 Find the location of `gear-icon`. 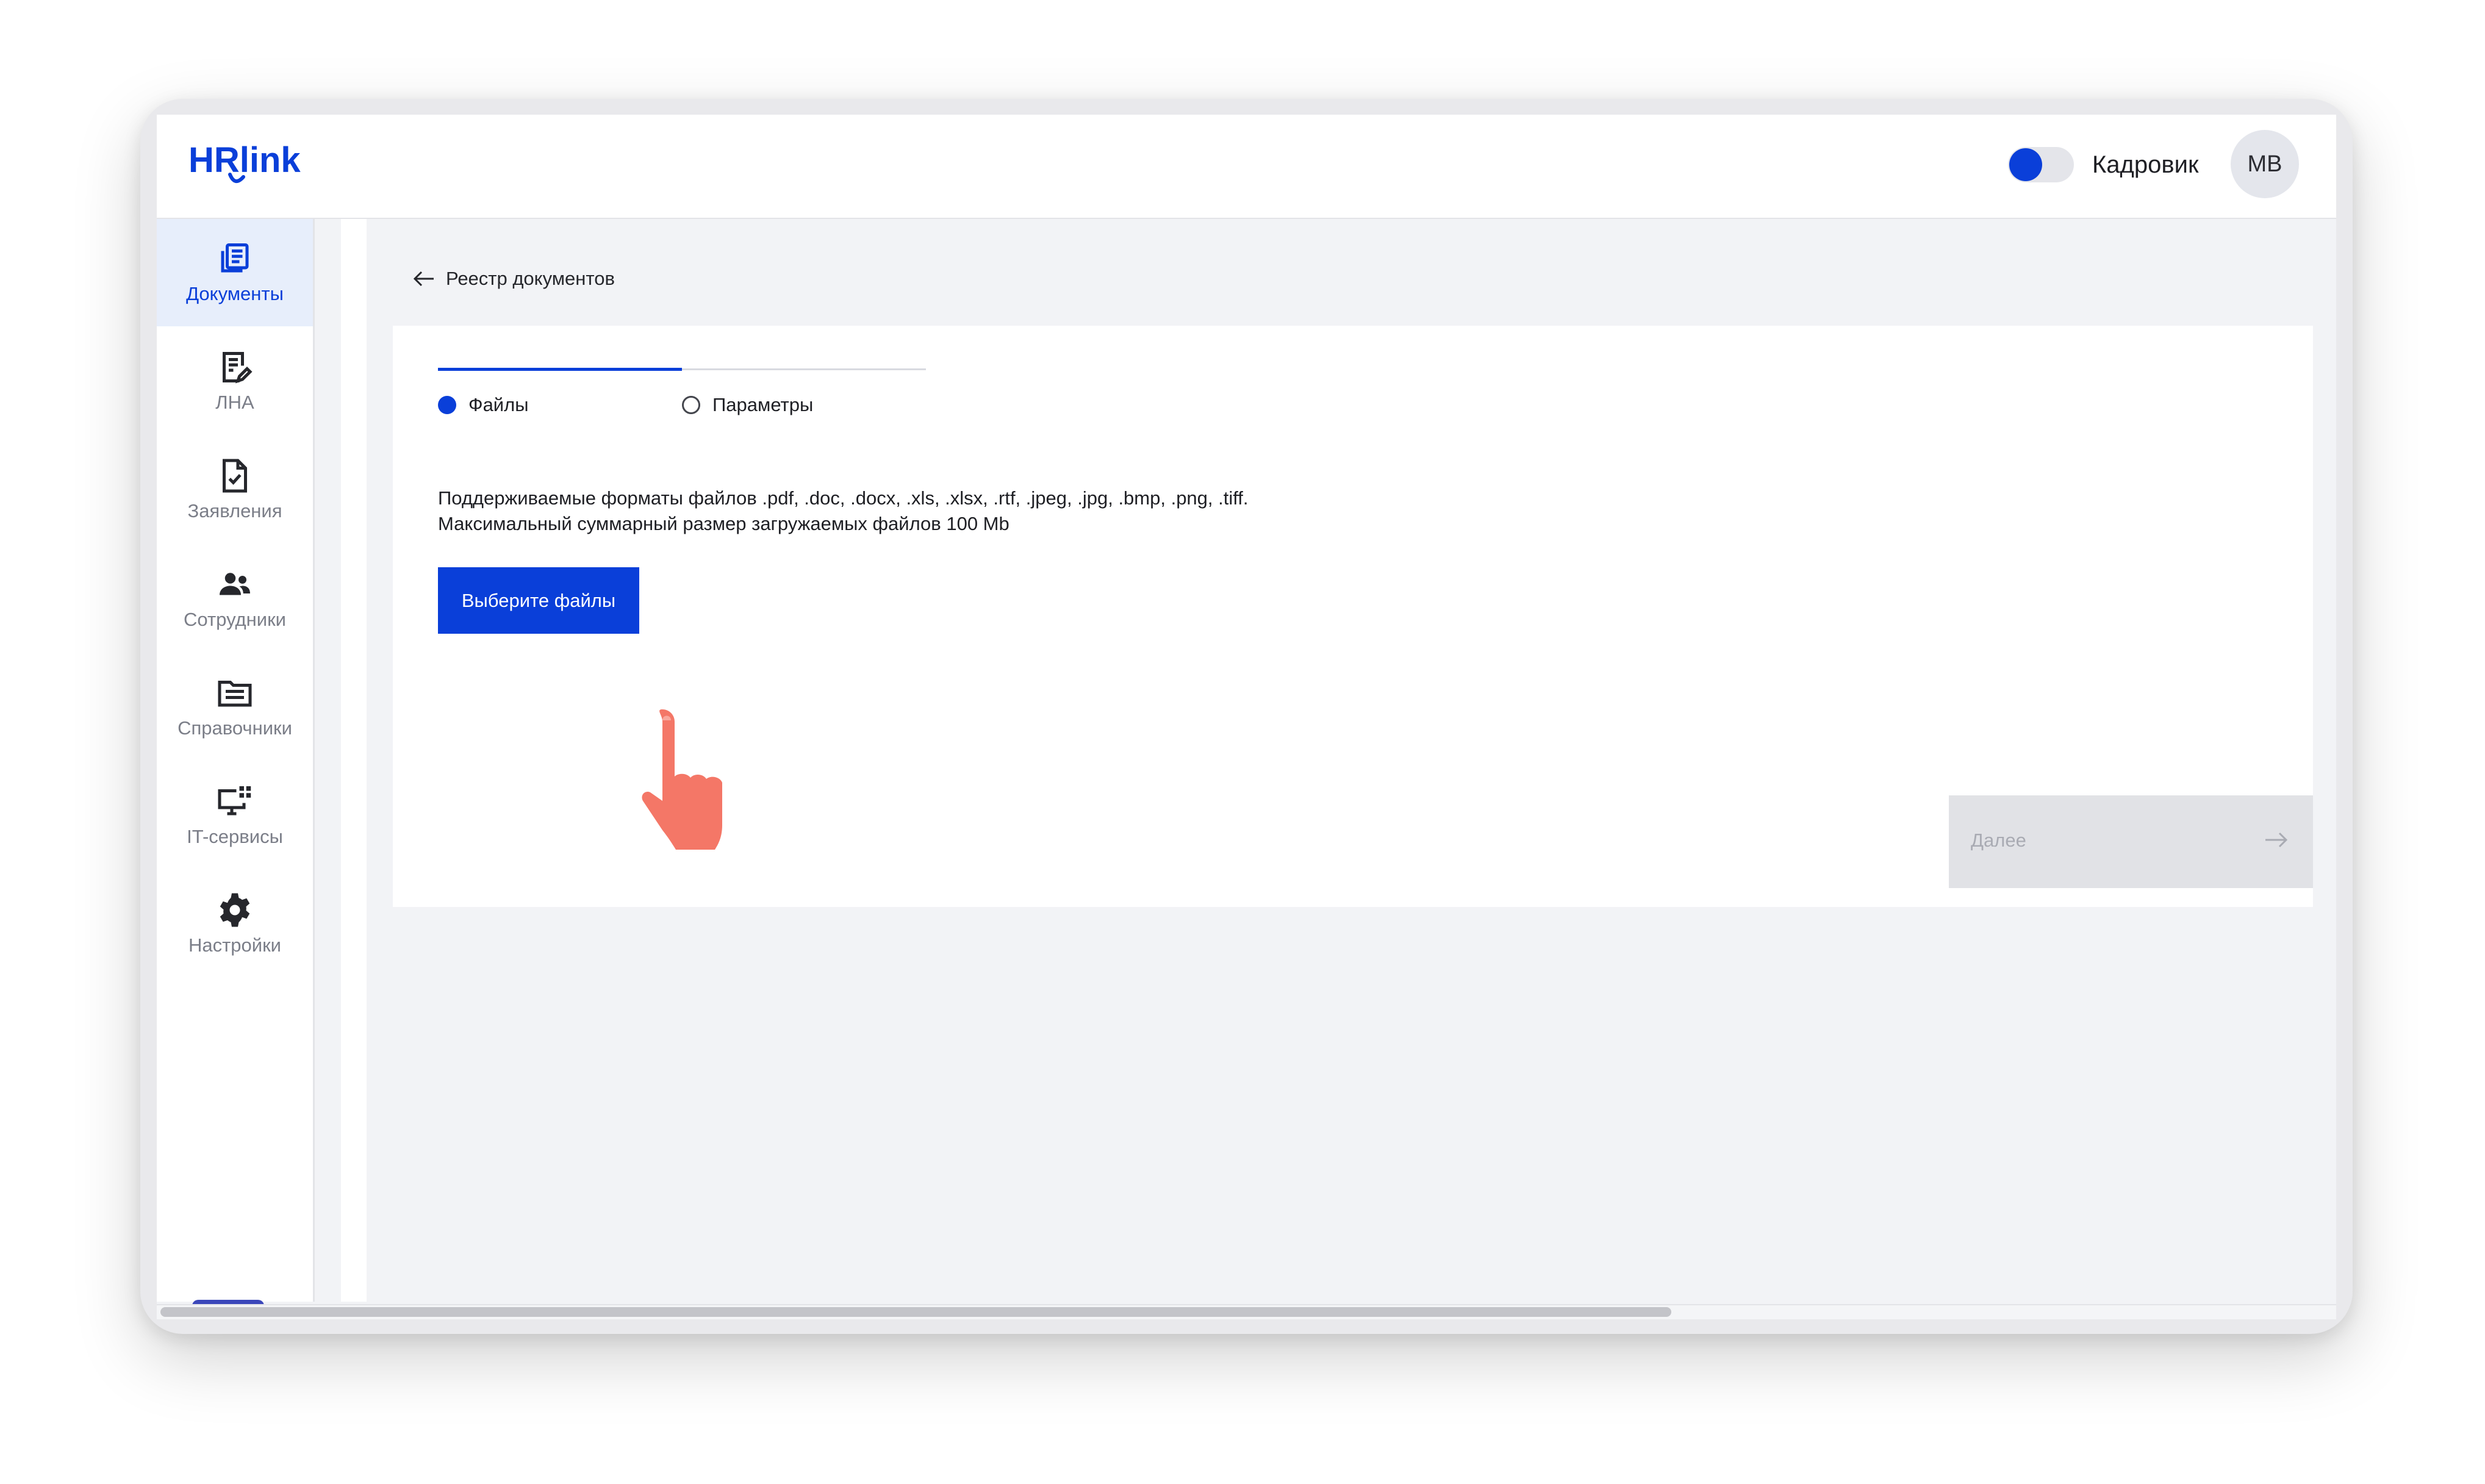

gear-icon is located at coordinates (235, 910).